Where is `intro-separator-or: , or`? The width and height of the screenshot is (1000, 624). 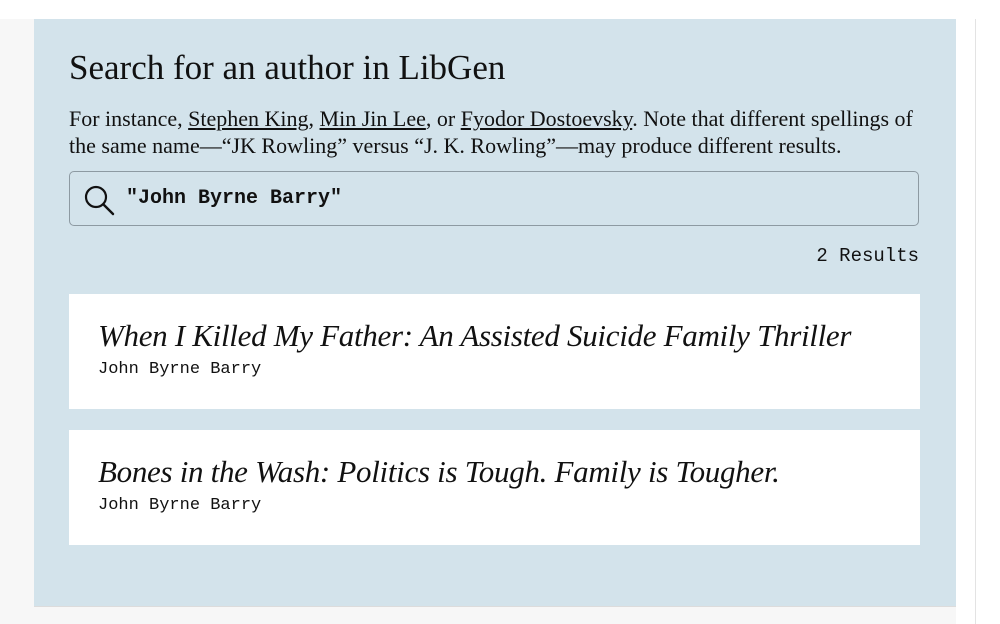
intro-separator-or: , or is located at coordinates (443, 118).